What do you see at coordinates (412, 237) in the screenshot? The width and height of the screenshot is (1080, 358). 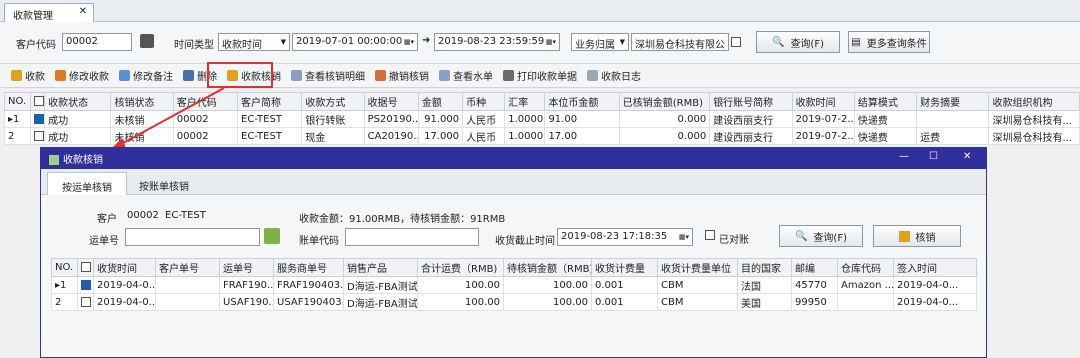 I see `bill-code-input` at bounding box center [412, 237].